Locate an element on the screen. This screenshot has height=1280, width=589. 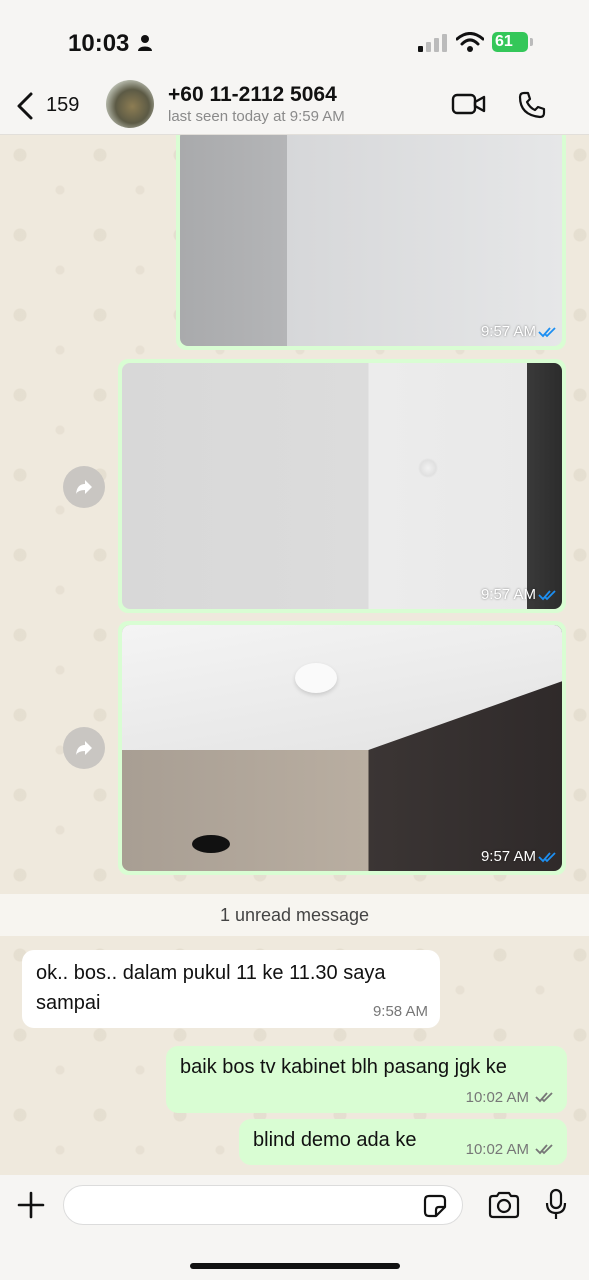
unread-divider: 1 unread message is located at coordinates (294, 915).